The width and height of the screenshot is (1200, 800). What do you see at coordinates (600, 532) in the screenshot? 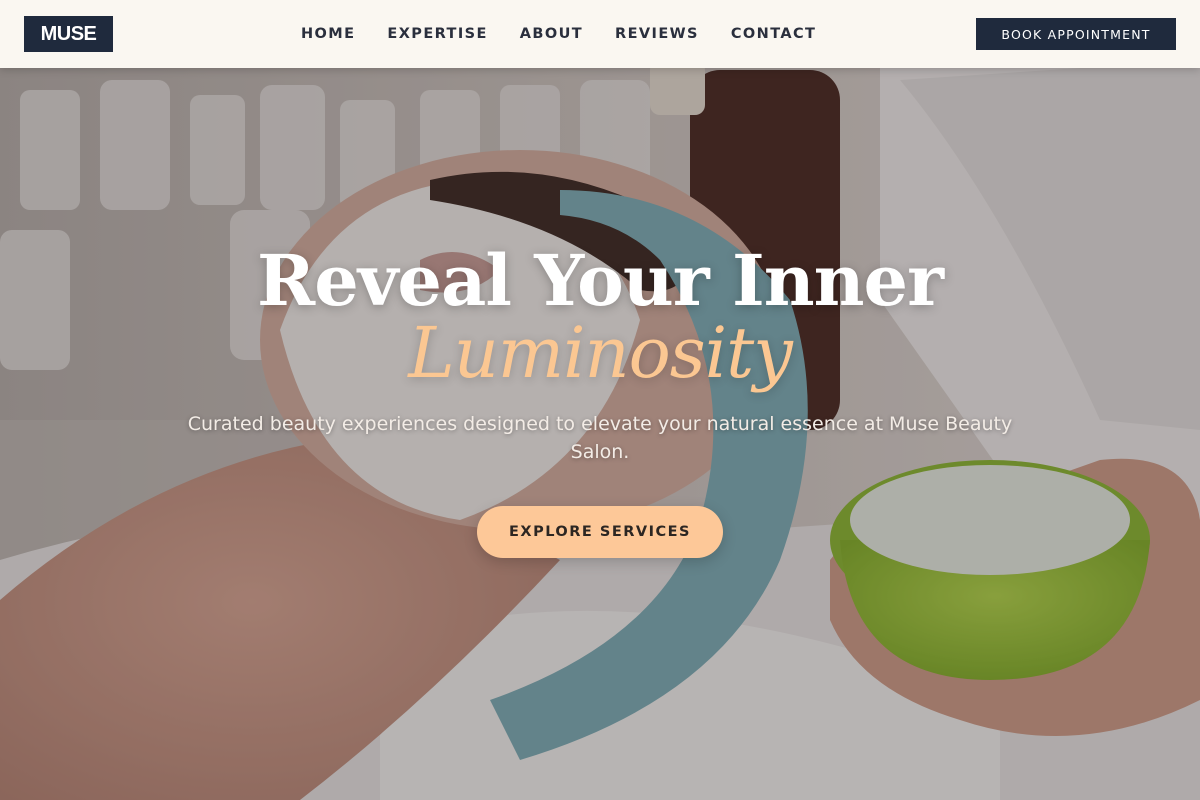
I see `explore-services-button: EXPLORE SERVICES` at bounding box center [600, 532].